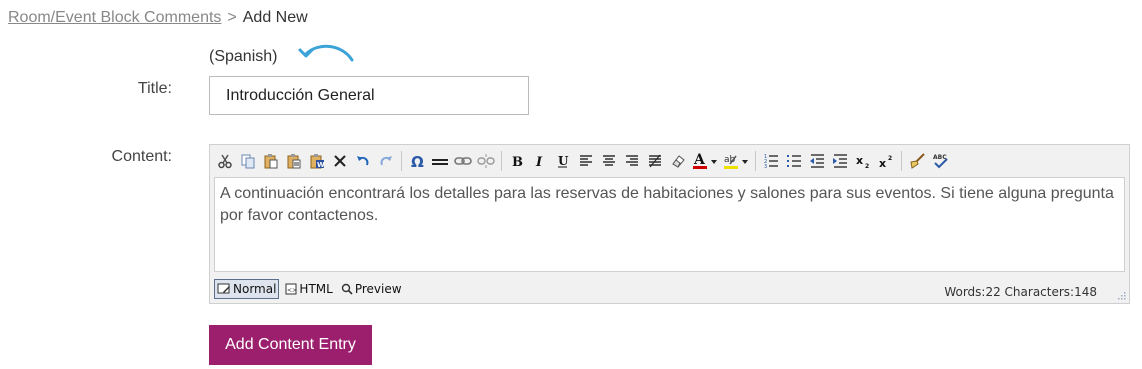 The width and height of the screenshot is (1142, 369). I want to click on bold-icon: B, so click(517, 161).